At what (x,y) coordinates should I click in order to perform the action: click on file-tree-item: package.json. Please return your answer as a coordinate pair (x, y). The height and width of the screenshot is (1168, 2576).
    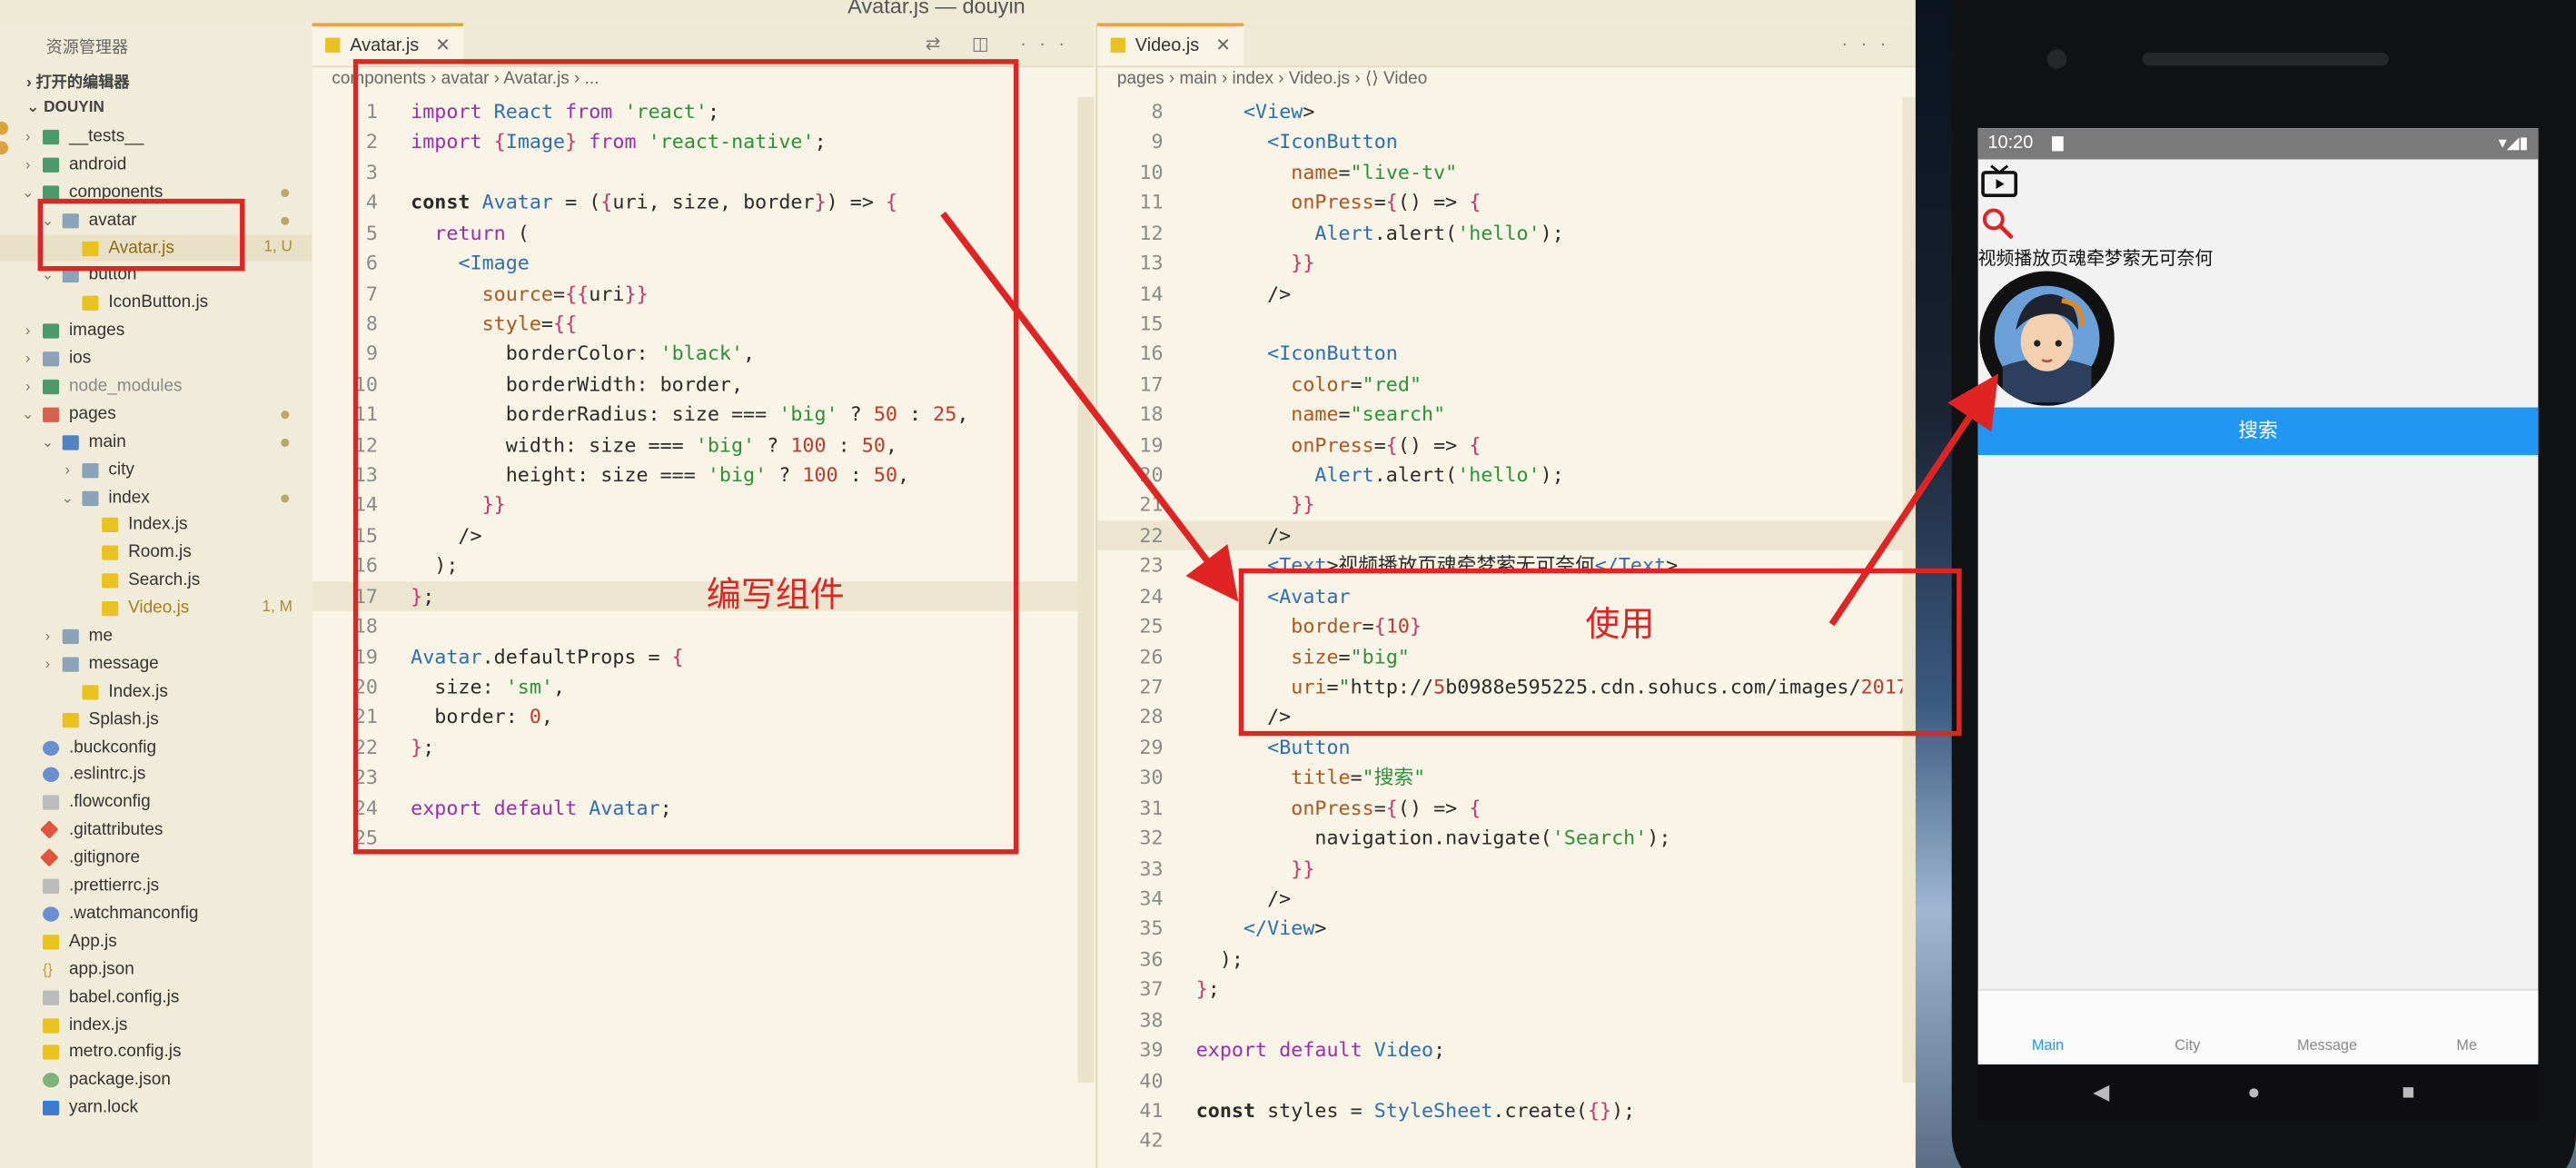
    Looking at the image, I should click on (156, 1080).